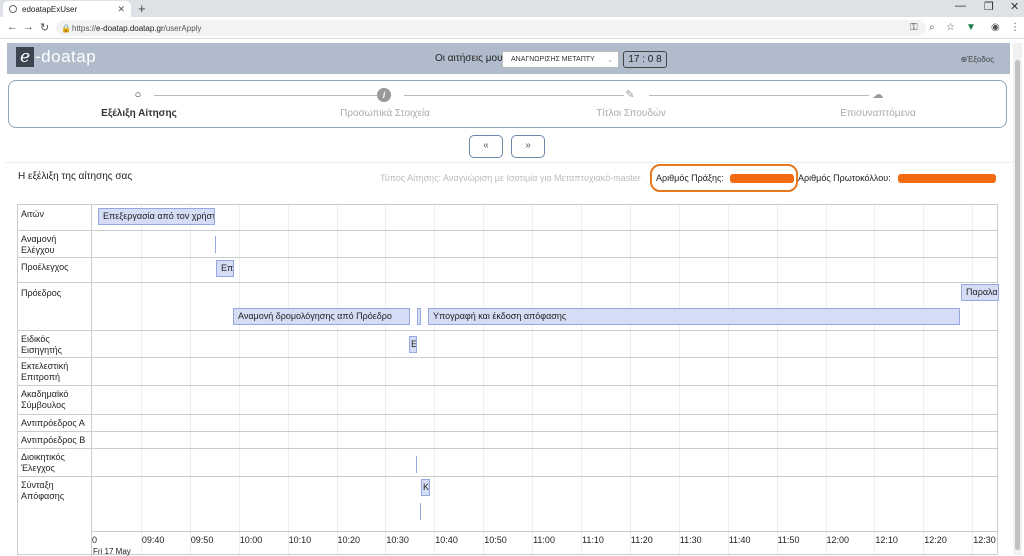 Image resolution: width=1024 pixels, height=556 pixels. I want to click on timeline-row: Σύνταξη Απόφασης, so click(507, 503).